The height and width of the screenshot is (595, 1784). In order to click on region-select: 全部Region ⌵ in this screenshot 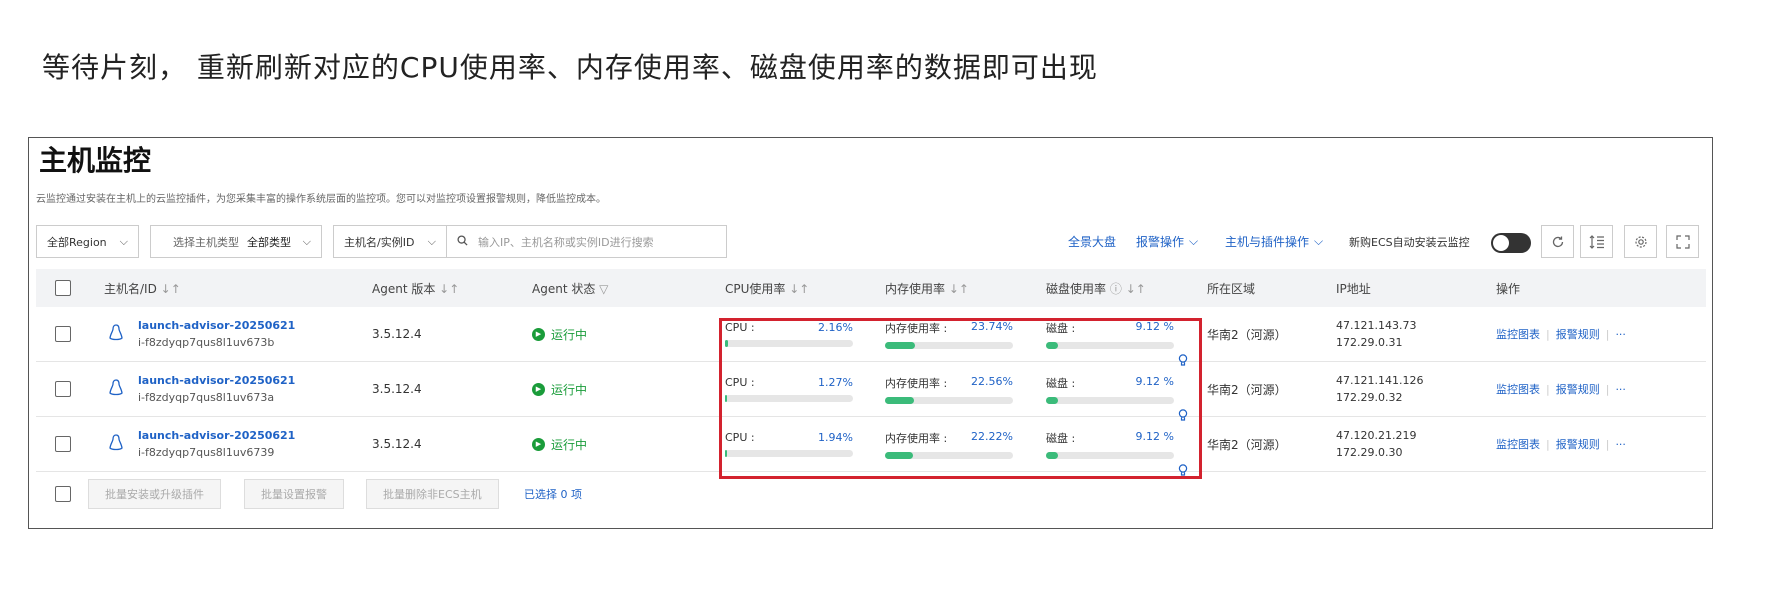, I will do `click(87, 241)`.